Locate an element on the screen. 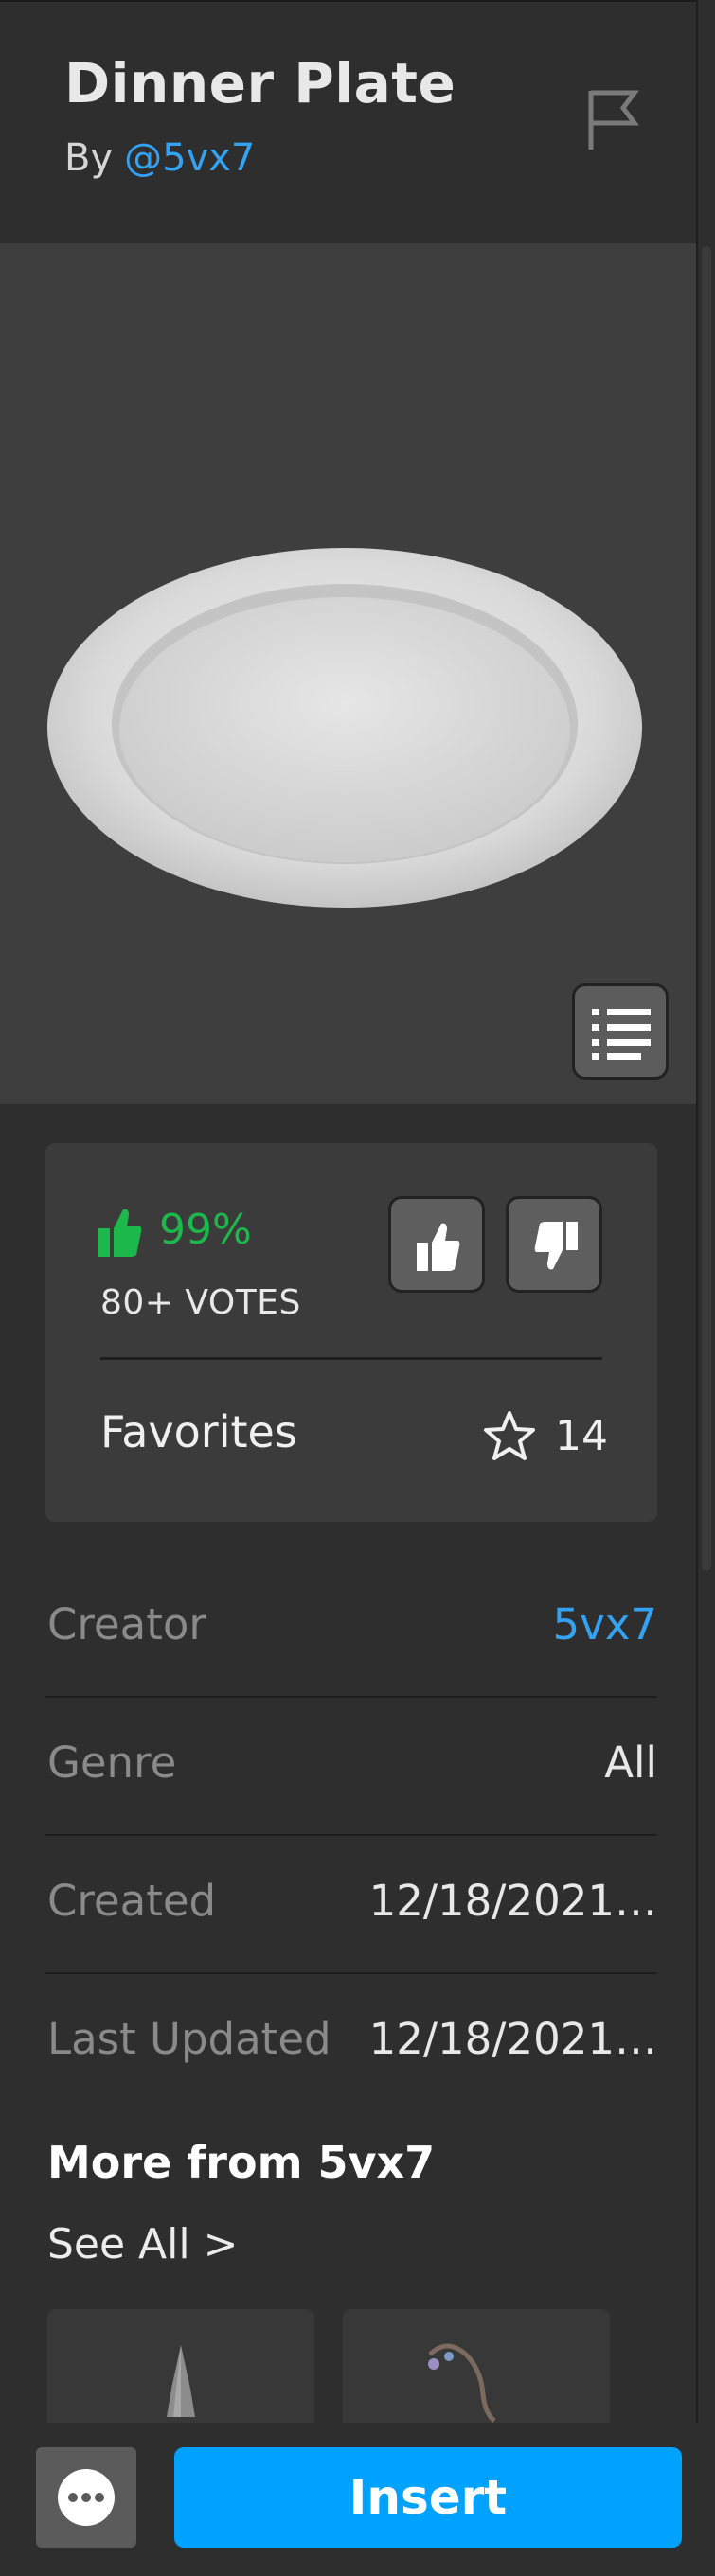 The height and width of the screenshot is (2576, 715). byline-prefix: By is located at coordinates (89, 158).